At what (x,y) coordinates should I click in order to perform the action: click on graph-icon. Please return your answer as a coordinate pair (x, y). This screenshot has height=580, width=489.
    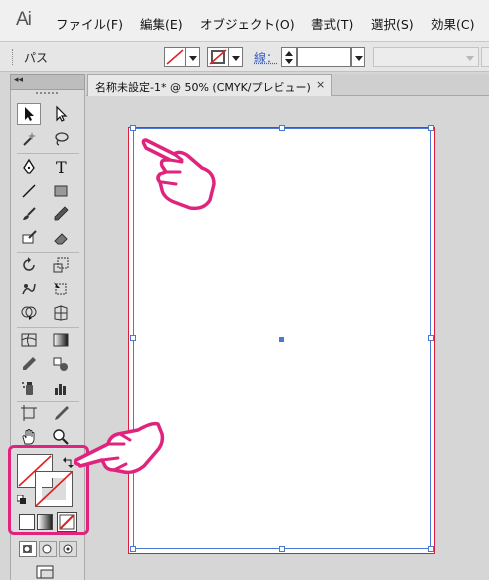
    Looking at the image, I should click on (61, 388).